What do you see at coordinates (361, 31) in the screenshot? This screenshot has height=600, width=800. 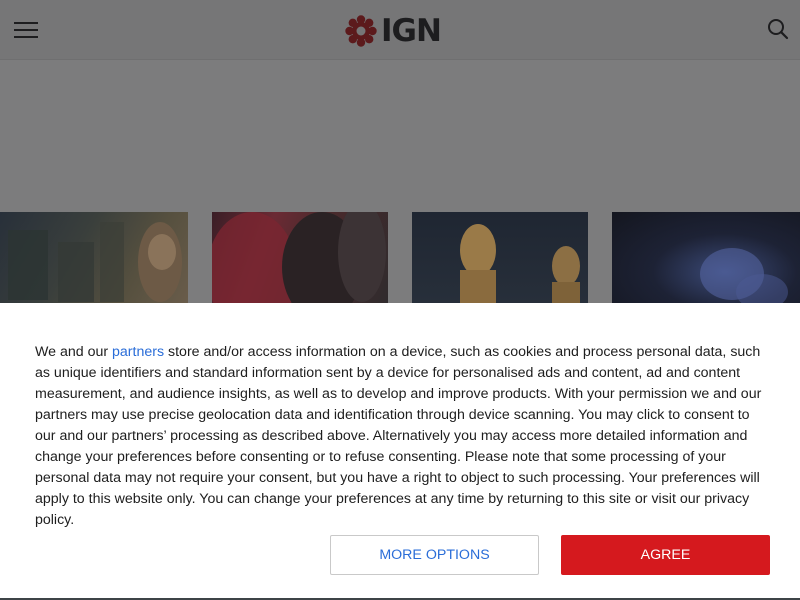 I see `ign-logo-mark-icon` at bounding box center [361, 31].